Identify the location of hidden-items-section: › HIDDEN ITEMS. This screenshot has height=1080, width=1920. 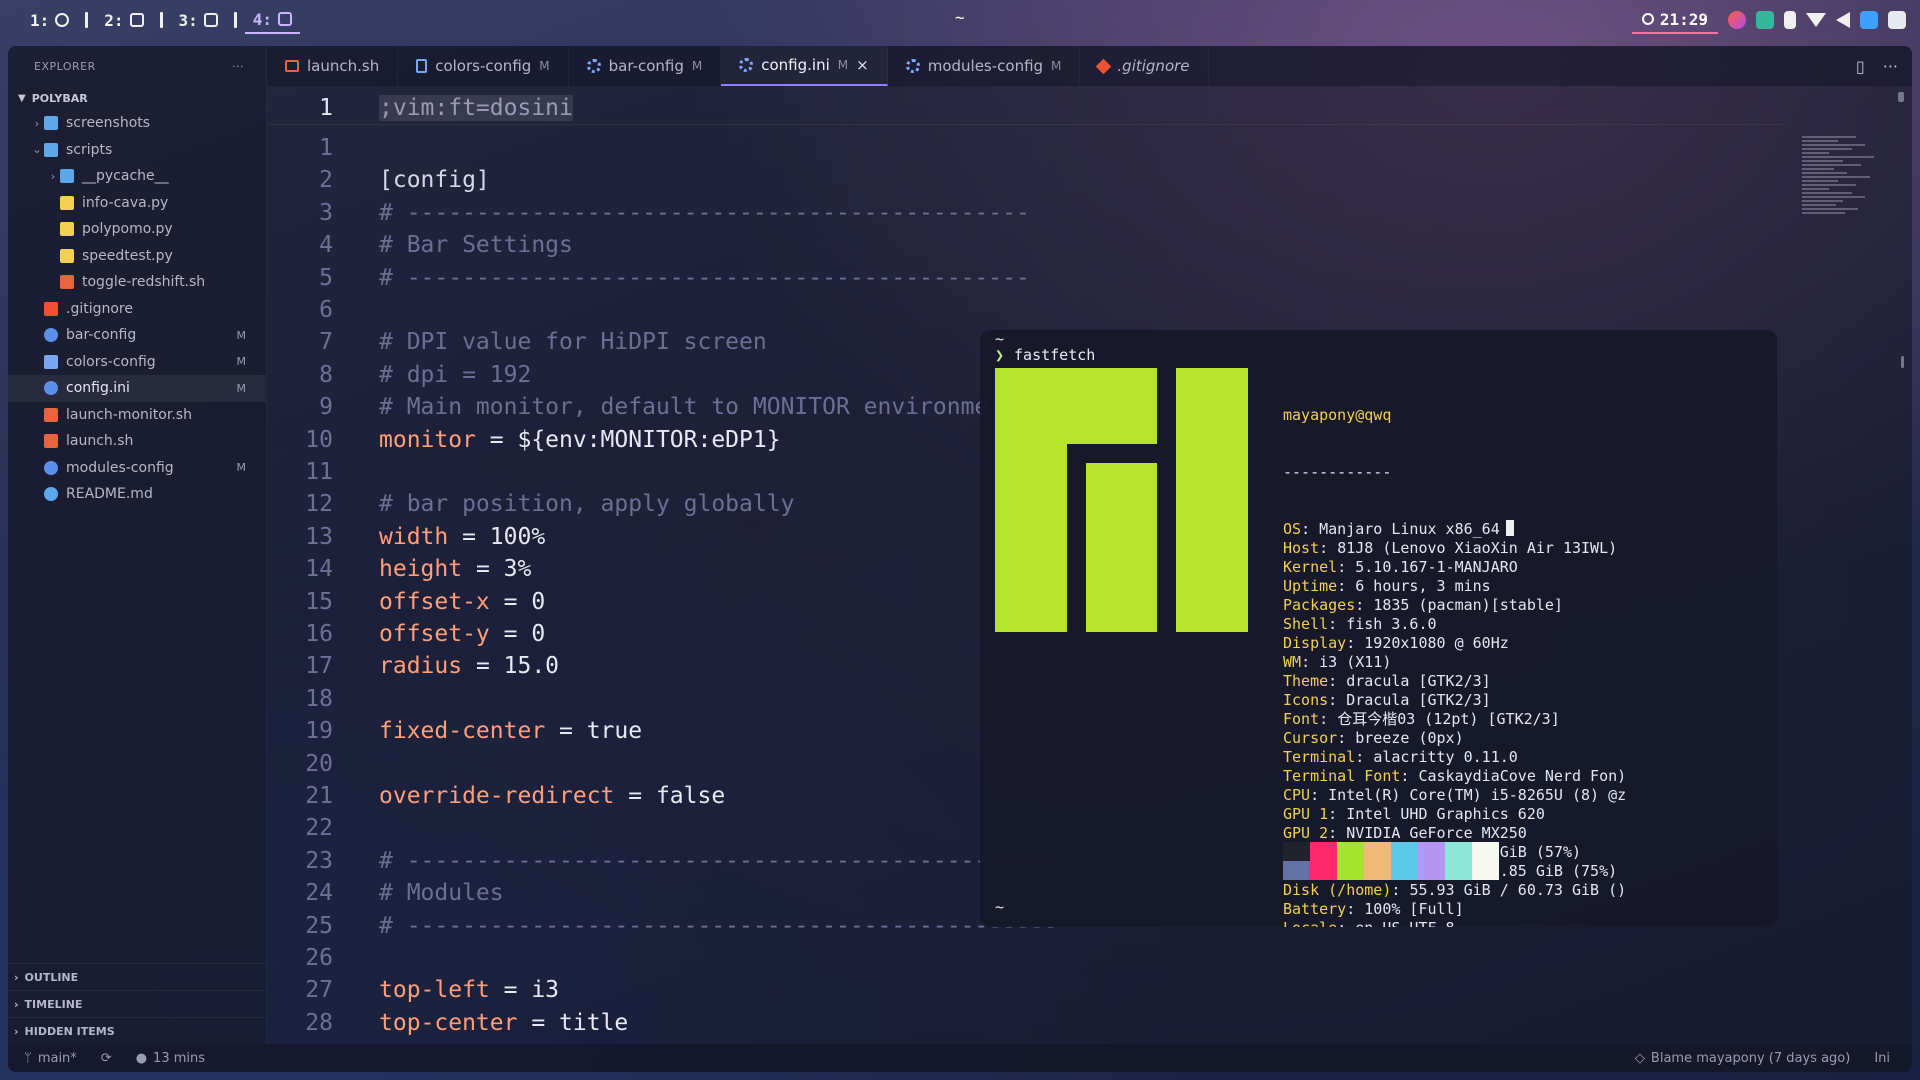
(137, 1030).